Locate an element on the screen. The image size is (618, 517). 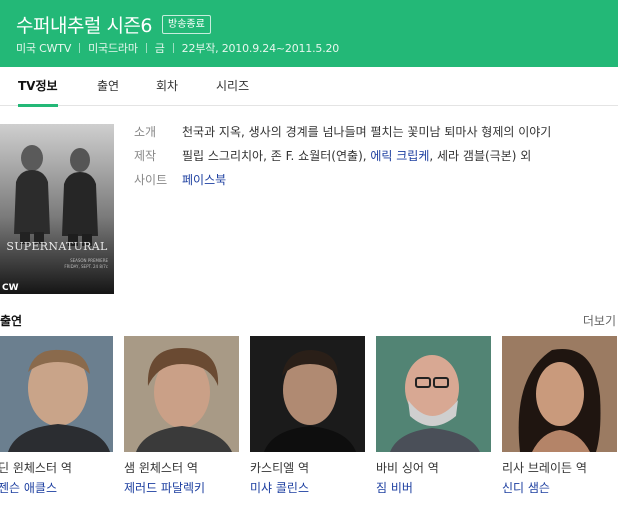
cast-role: 바비 싱어 역 is located at coordinates (407, 468).